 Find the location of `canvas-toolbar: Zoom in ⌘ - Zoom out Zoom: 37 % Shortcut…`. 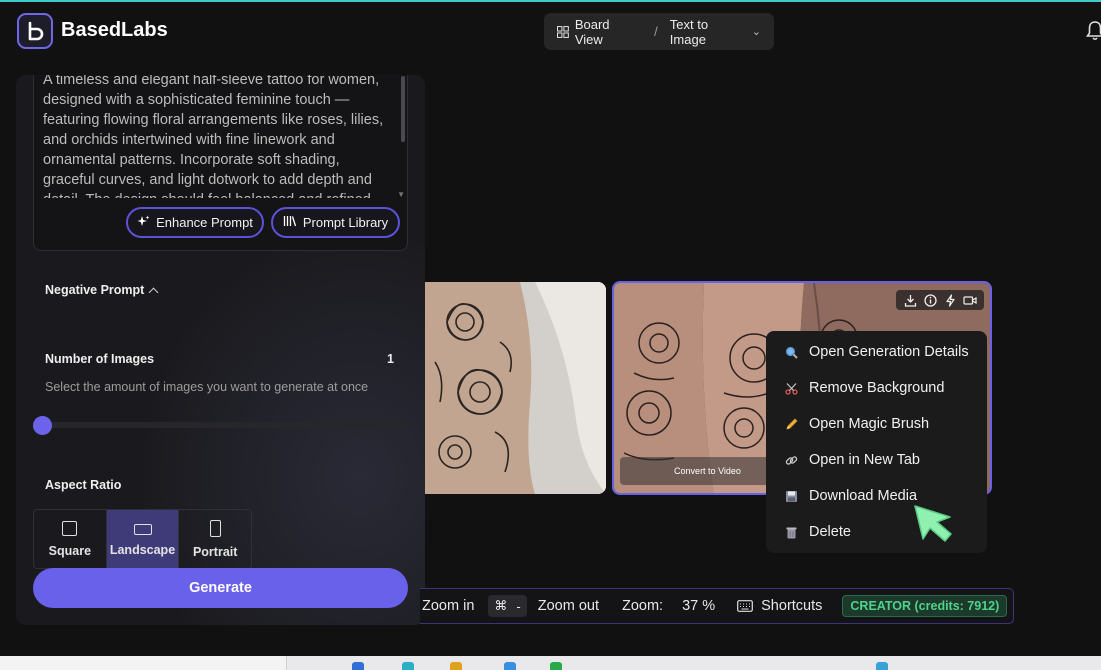

canvas-toolbar: Zoom in ⌘ - Zoom out Zoom: 37 % Shortcut… is located at coordinates (717, 606).